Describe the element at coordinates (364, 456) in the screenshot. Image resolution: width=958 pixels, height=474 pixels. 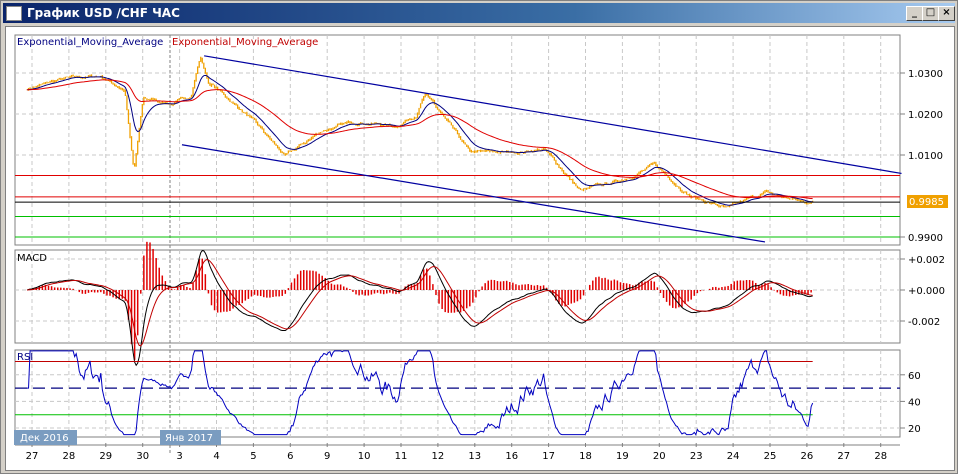
I see `x-tick-label: 10` at that location.